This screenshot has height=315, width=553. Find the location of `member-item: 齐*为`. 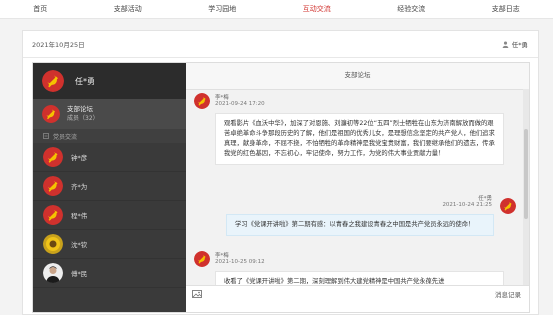

member-item: 齐*为 is located at coordinates (109, 186).